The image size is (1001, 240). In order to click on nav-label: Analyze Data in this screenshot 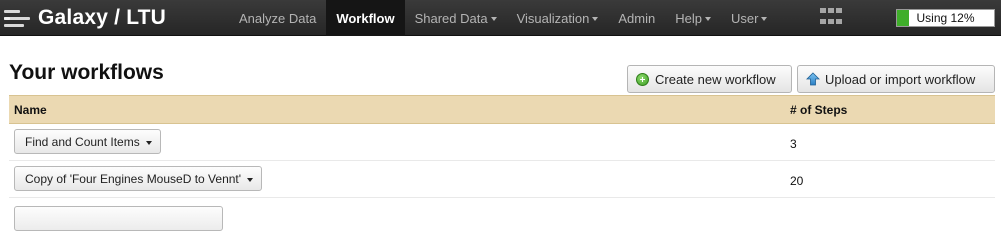, I will do `click(278, 18)`.